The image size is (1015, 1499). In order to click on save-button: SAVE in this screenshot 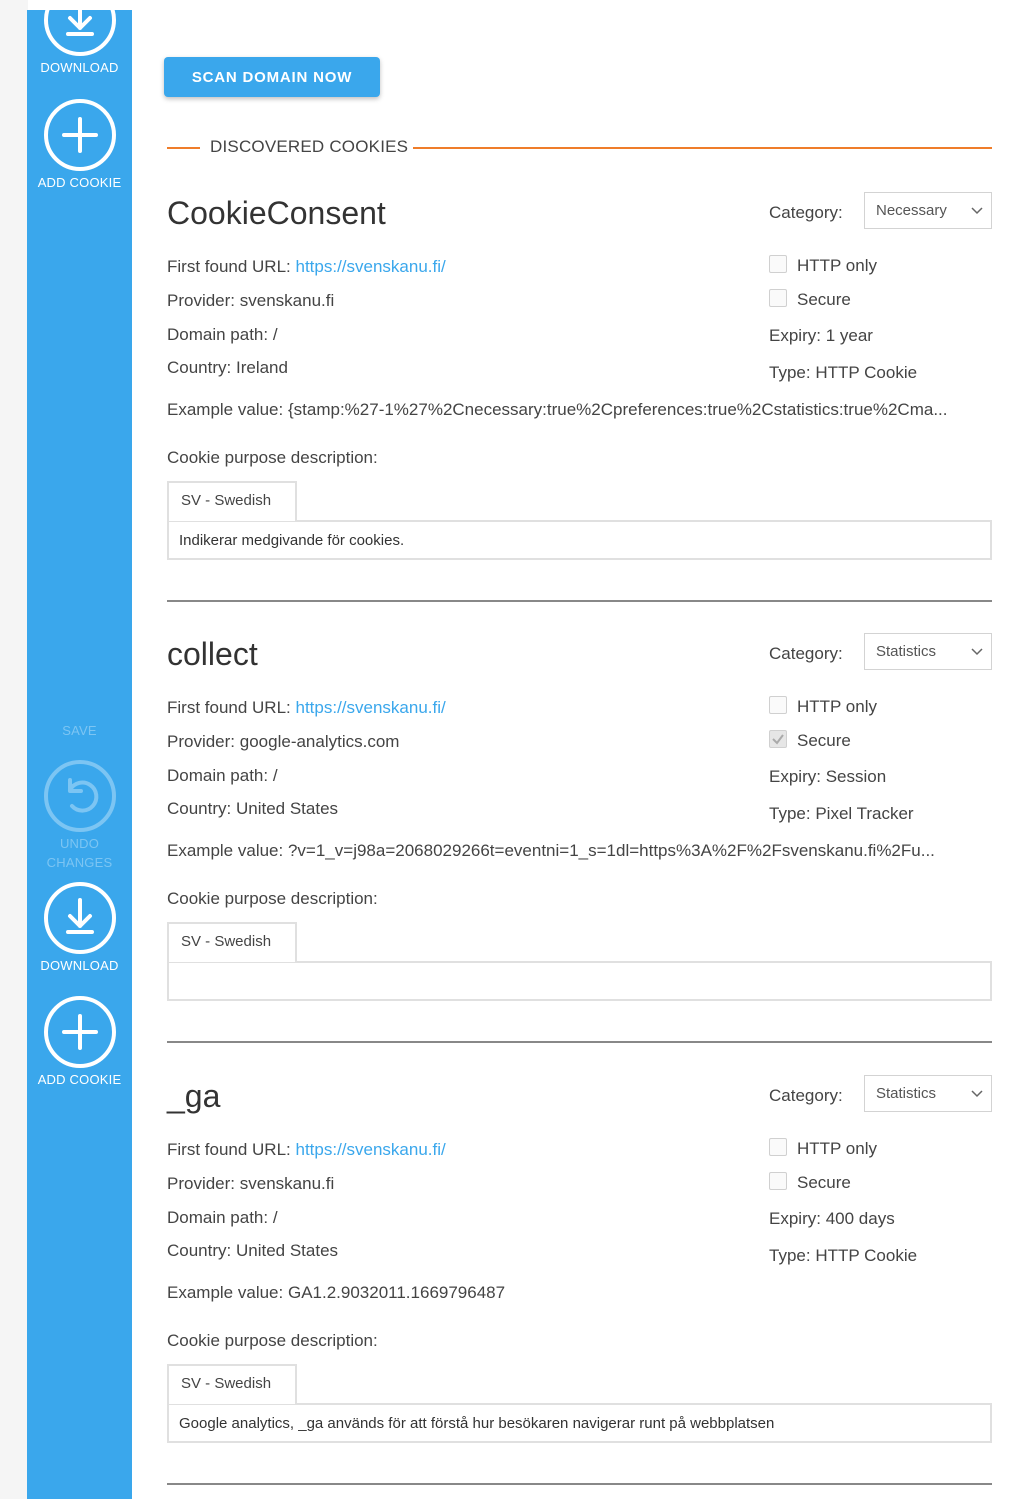, I will do `click(79, 729)`.